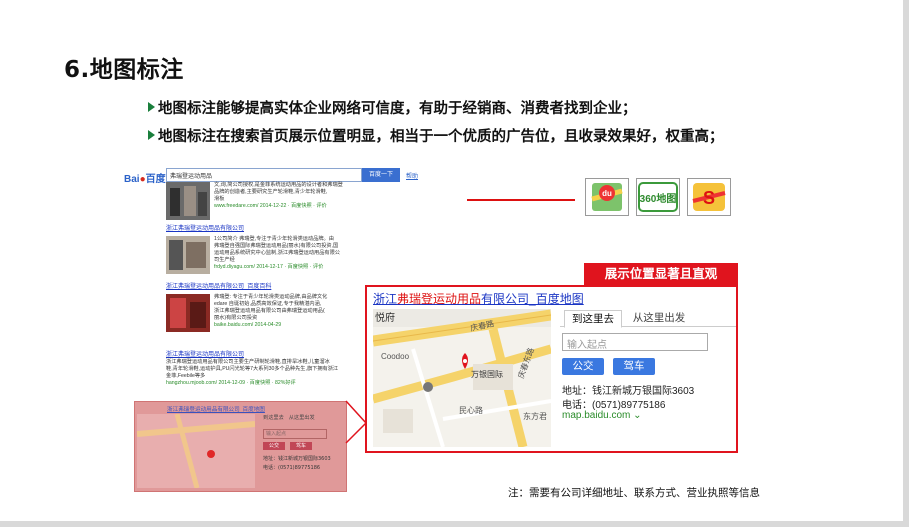 This screenshot has height=527, width=909. Describe the element at coordinates (478, 298) in the screenshot. I see `map-result-title: 浙江弗瑞登运动用品有限公司_百度地图` at that location.